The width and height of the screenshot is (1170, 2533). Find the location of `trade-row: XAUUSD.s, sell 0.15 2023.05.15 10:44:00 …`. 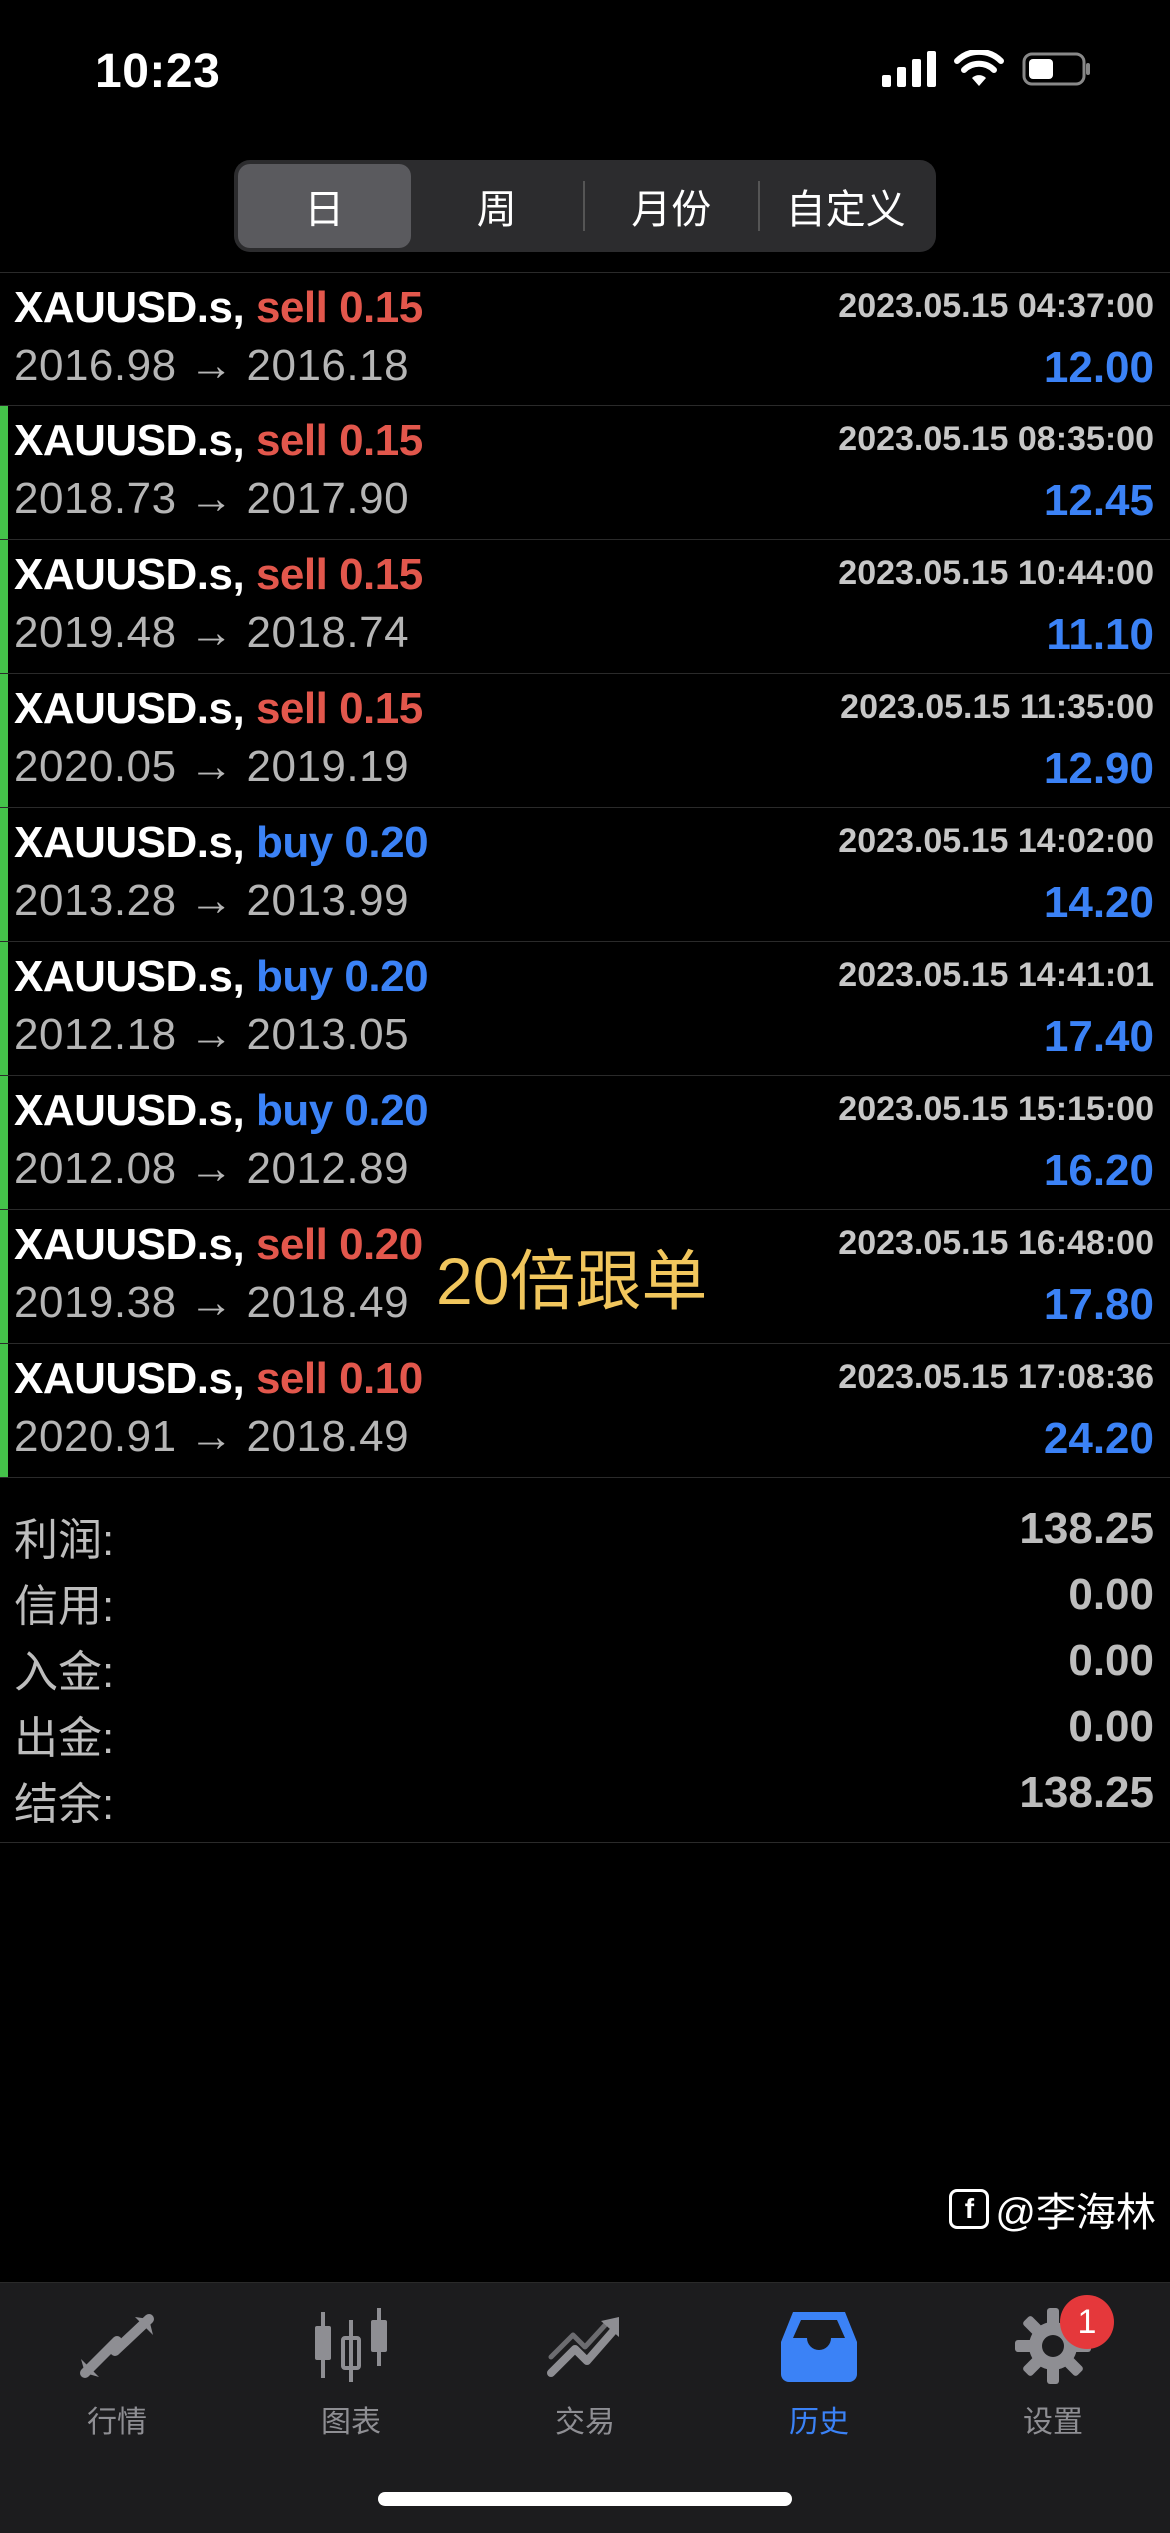

trade-row: XAUUSD.s, sell 0.15 2023.05.15 10:44:00 … is located at coordinates (585, 607).